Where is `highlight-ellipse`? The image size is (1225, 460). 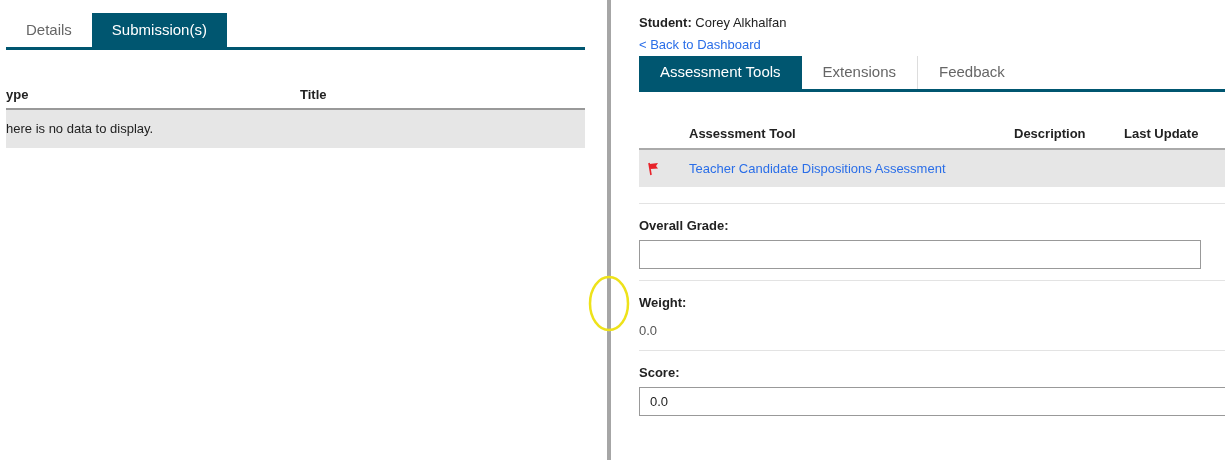
highlight-ellipse is located at coordinates (609, 303).